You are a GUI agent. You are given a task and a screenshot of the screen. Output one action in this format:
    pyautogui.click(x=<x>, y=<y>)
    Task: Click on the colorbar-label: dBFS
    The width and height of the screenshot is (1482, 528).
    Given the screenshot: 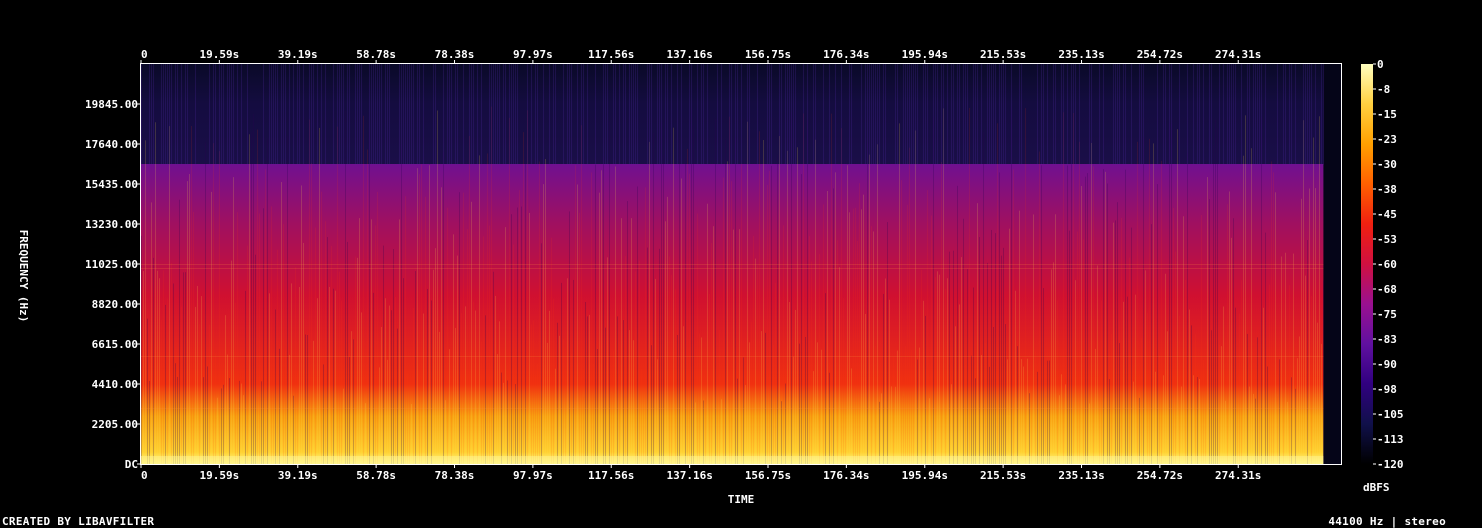 What is the action you would take?
    pyautogui.click(x=1376, y=487)
    